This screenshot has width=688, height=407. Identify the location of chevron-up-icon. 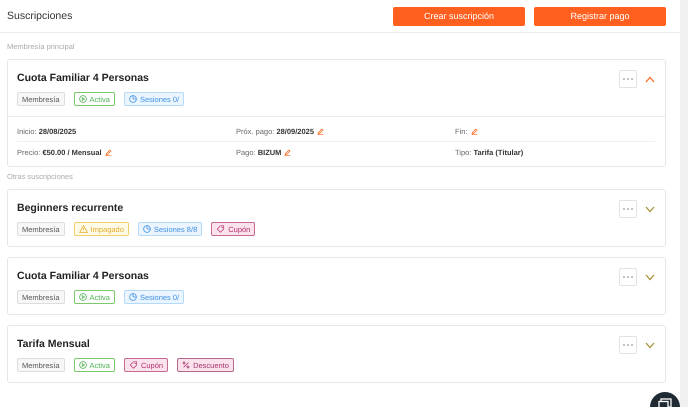
(650, 79).